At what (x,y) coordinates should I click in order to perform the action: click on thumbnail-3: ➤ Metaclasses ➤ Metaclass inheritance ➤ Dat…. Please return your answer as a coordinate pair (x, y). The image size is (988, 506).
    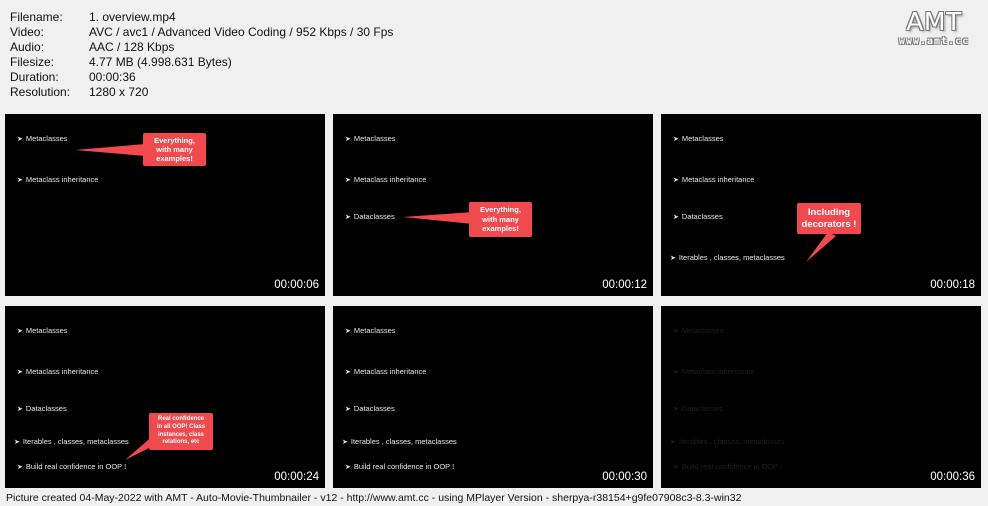
    Looking at the image, I should click on (821, 205).